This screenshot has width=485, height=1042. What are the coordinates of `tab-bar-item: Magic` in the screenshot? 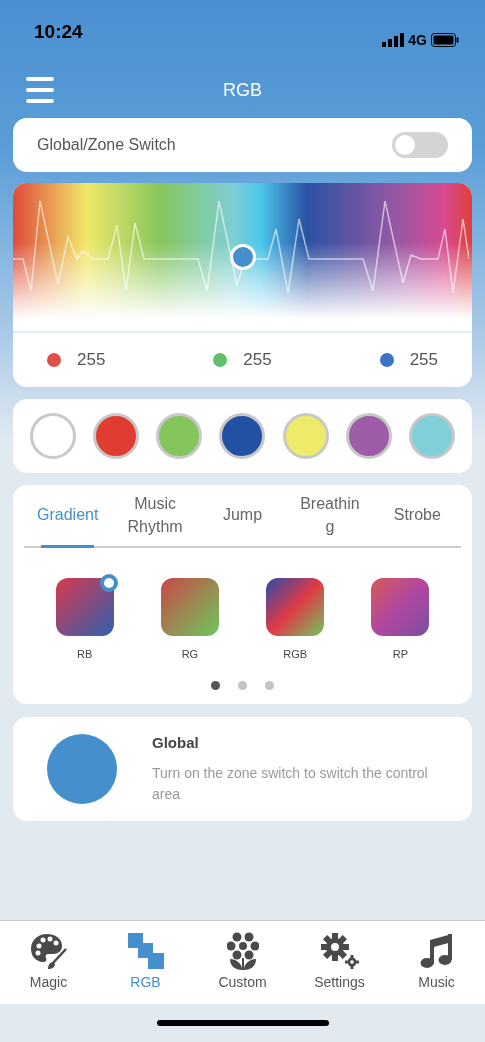 It's located at (48, 962).